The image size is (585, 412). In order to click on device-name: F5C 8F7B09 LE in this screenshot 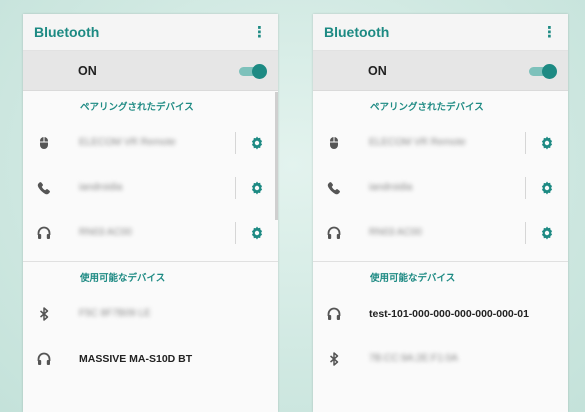, I will do `click(115, 313)`.